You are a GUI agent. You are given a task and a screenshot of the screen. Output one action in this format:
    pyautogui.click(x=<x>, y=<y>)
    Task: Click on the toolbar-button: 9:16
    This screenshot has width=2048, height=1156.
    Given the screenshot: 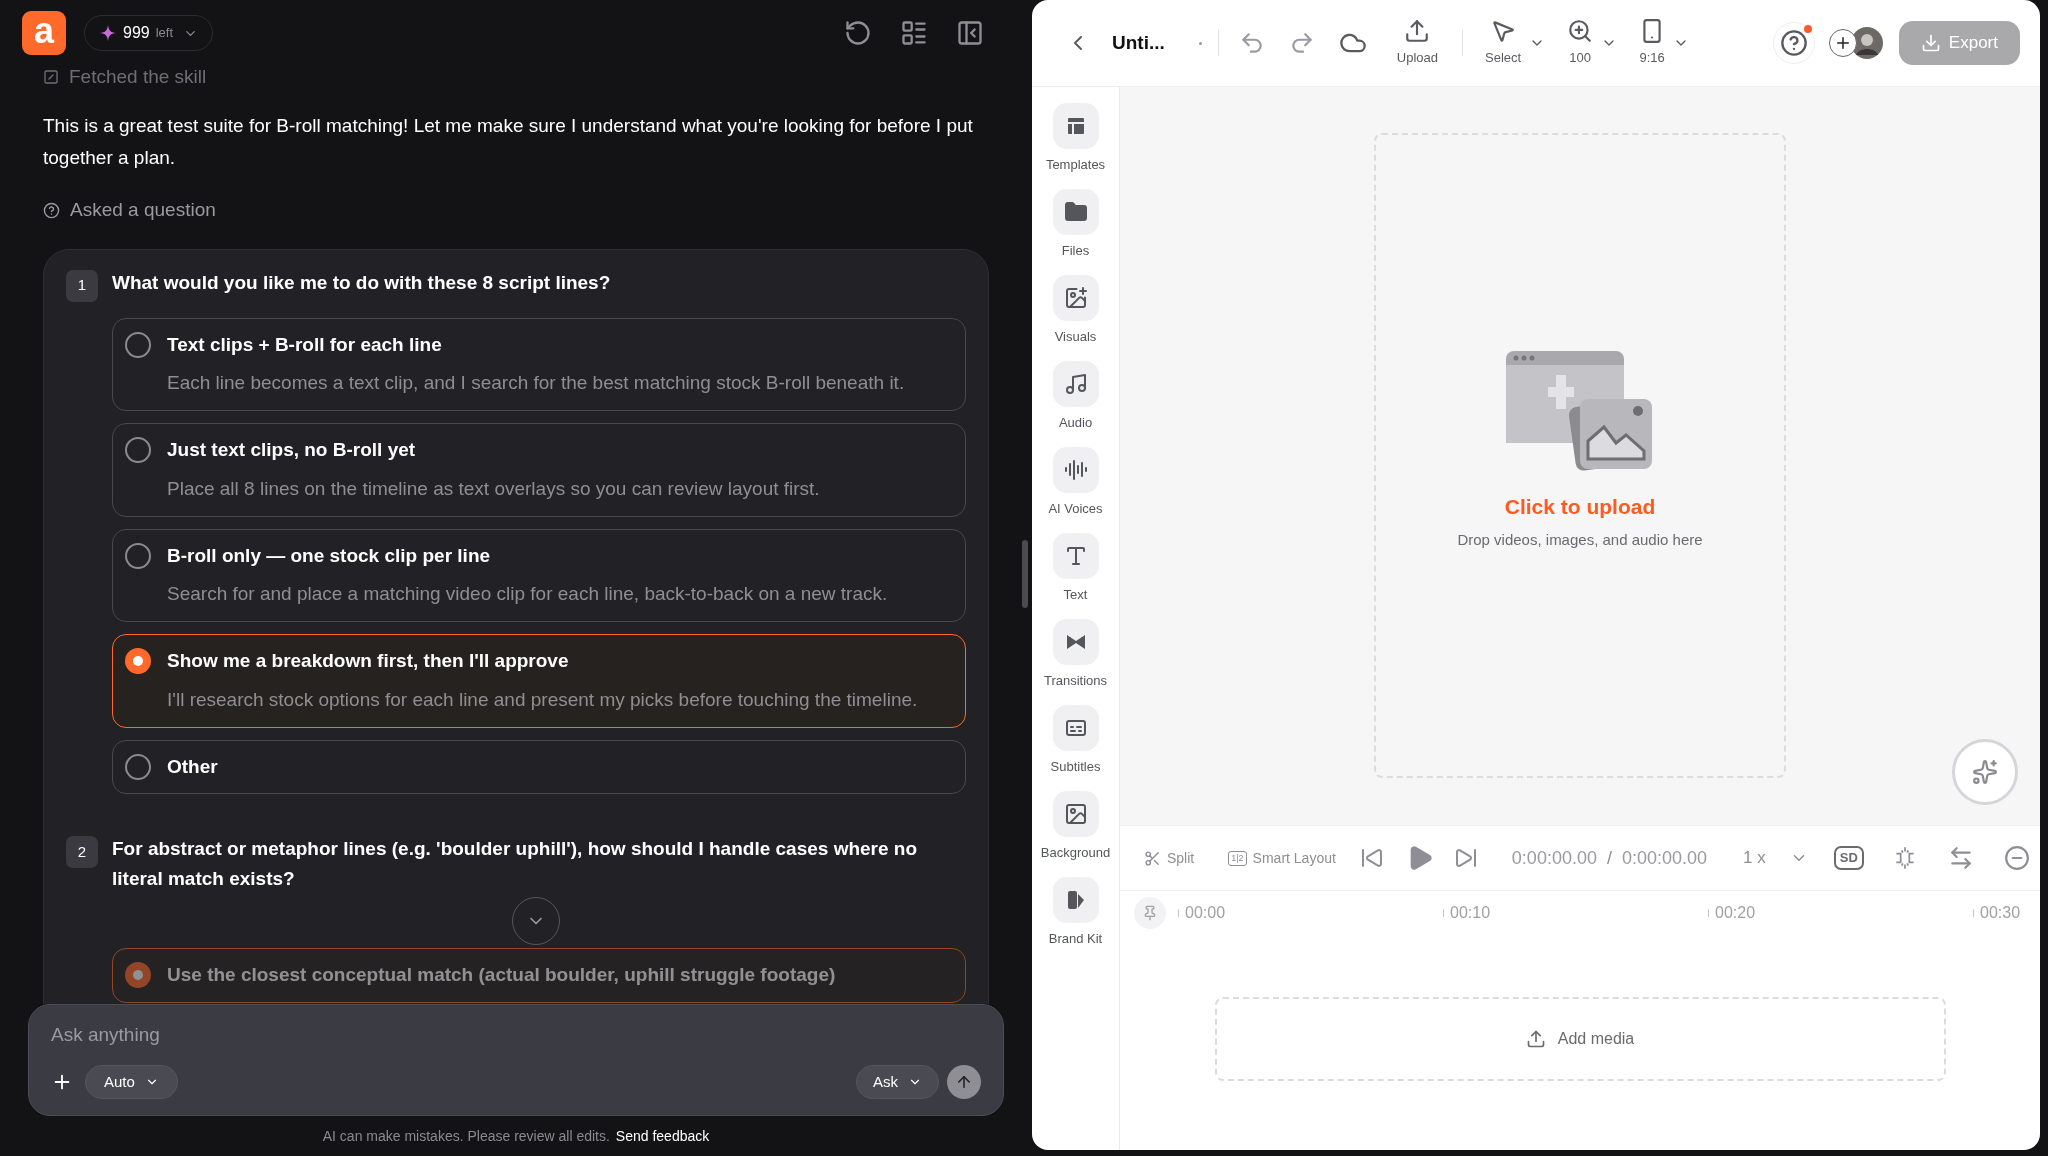 What is the action you would take?
    pyautogui.click(x=1652, y=43)
    